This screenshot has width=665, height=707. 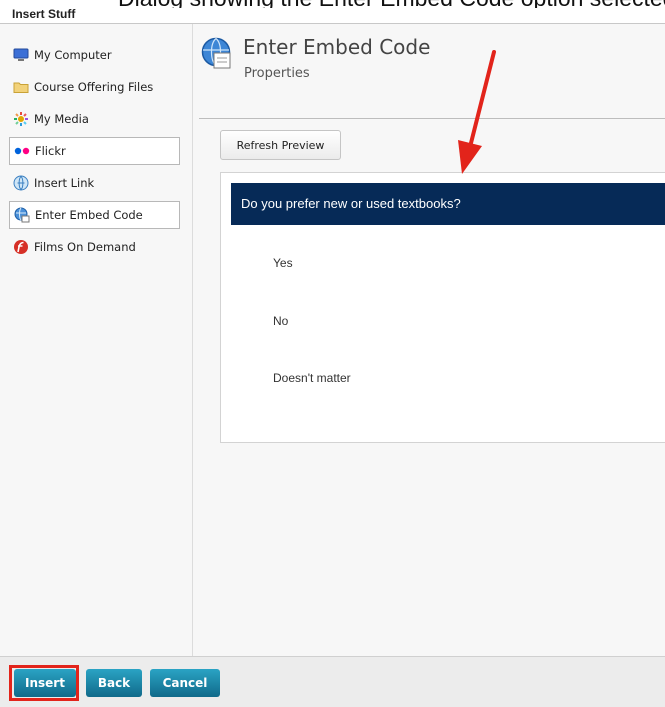 I want to click on poll-option-doesnt-matter: Doesn't matter, so click(x=312, y=378).